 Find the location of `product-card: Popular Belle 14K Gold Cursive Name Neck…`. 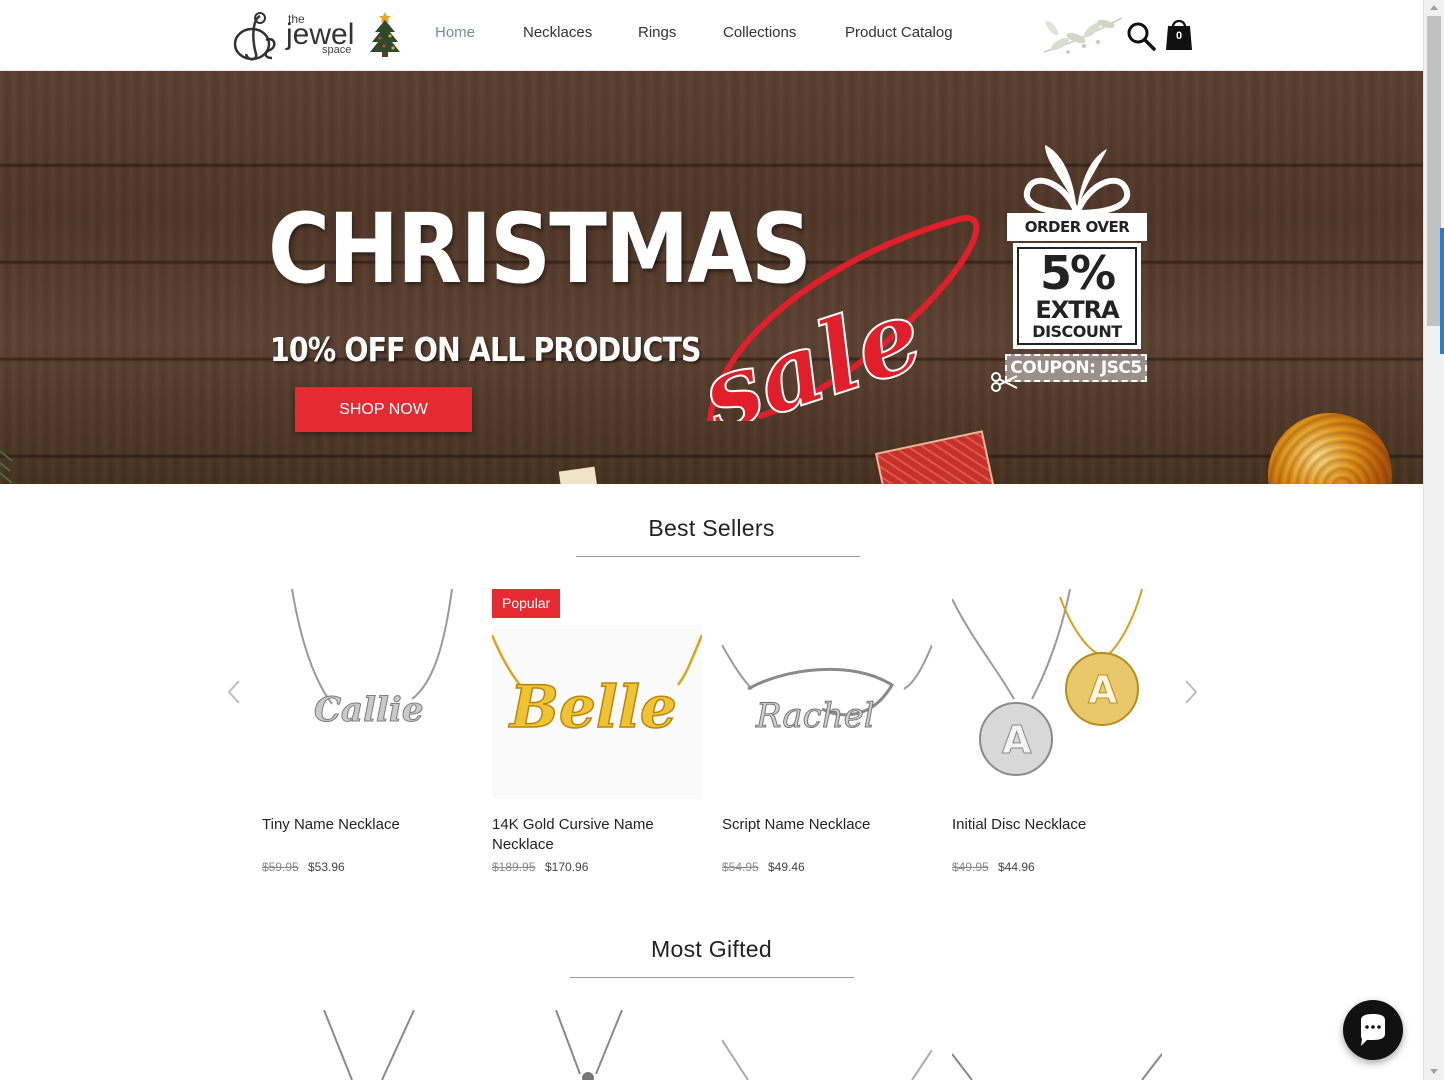

product-card: Popular Belle 14K Gold Cursive Name Neck… is located at coordinates (597, 734).